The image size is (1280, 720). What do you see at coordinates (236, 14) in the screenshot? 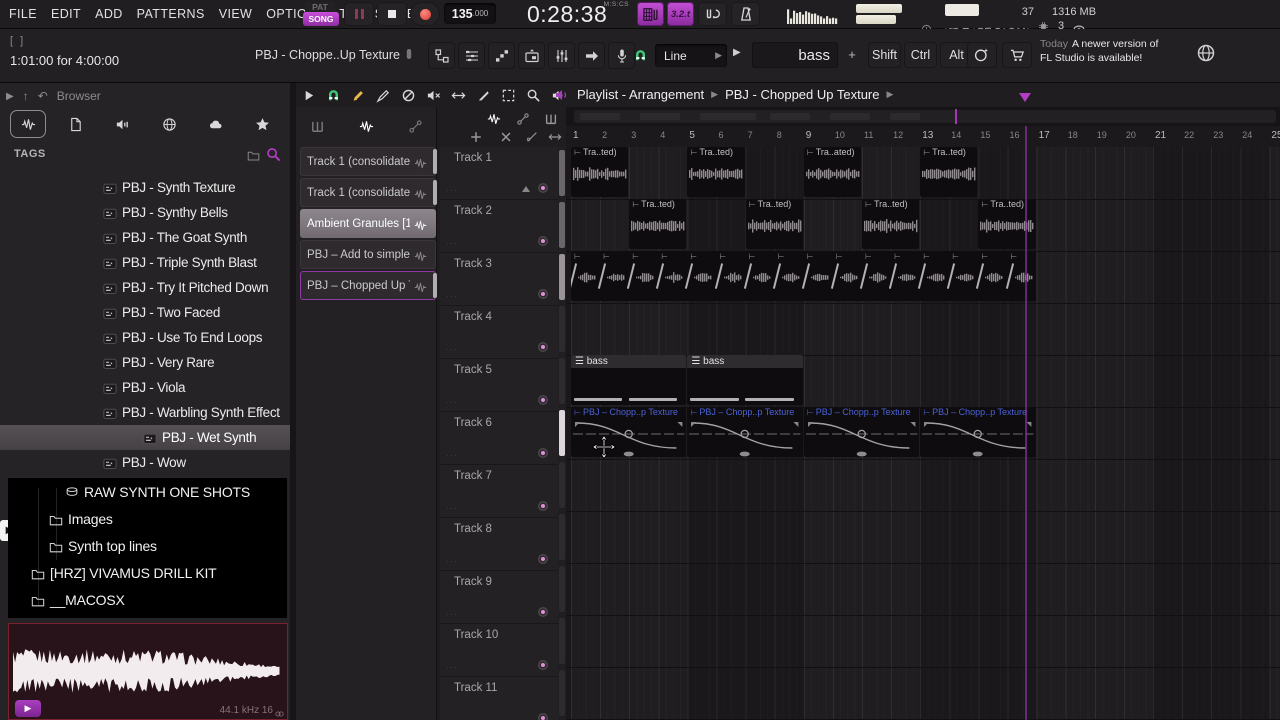
I see `menu-view: VIEW` at bounding box center [236, 14].